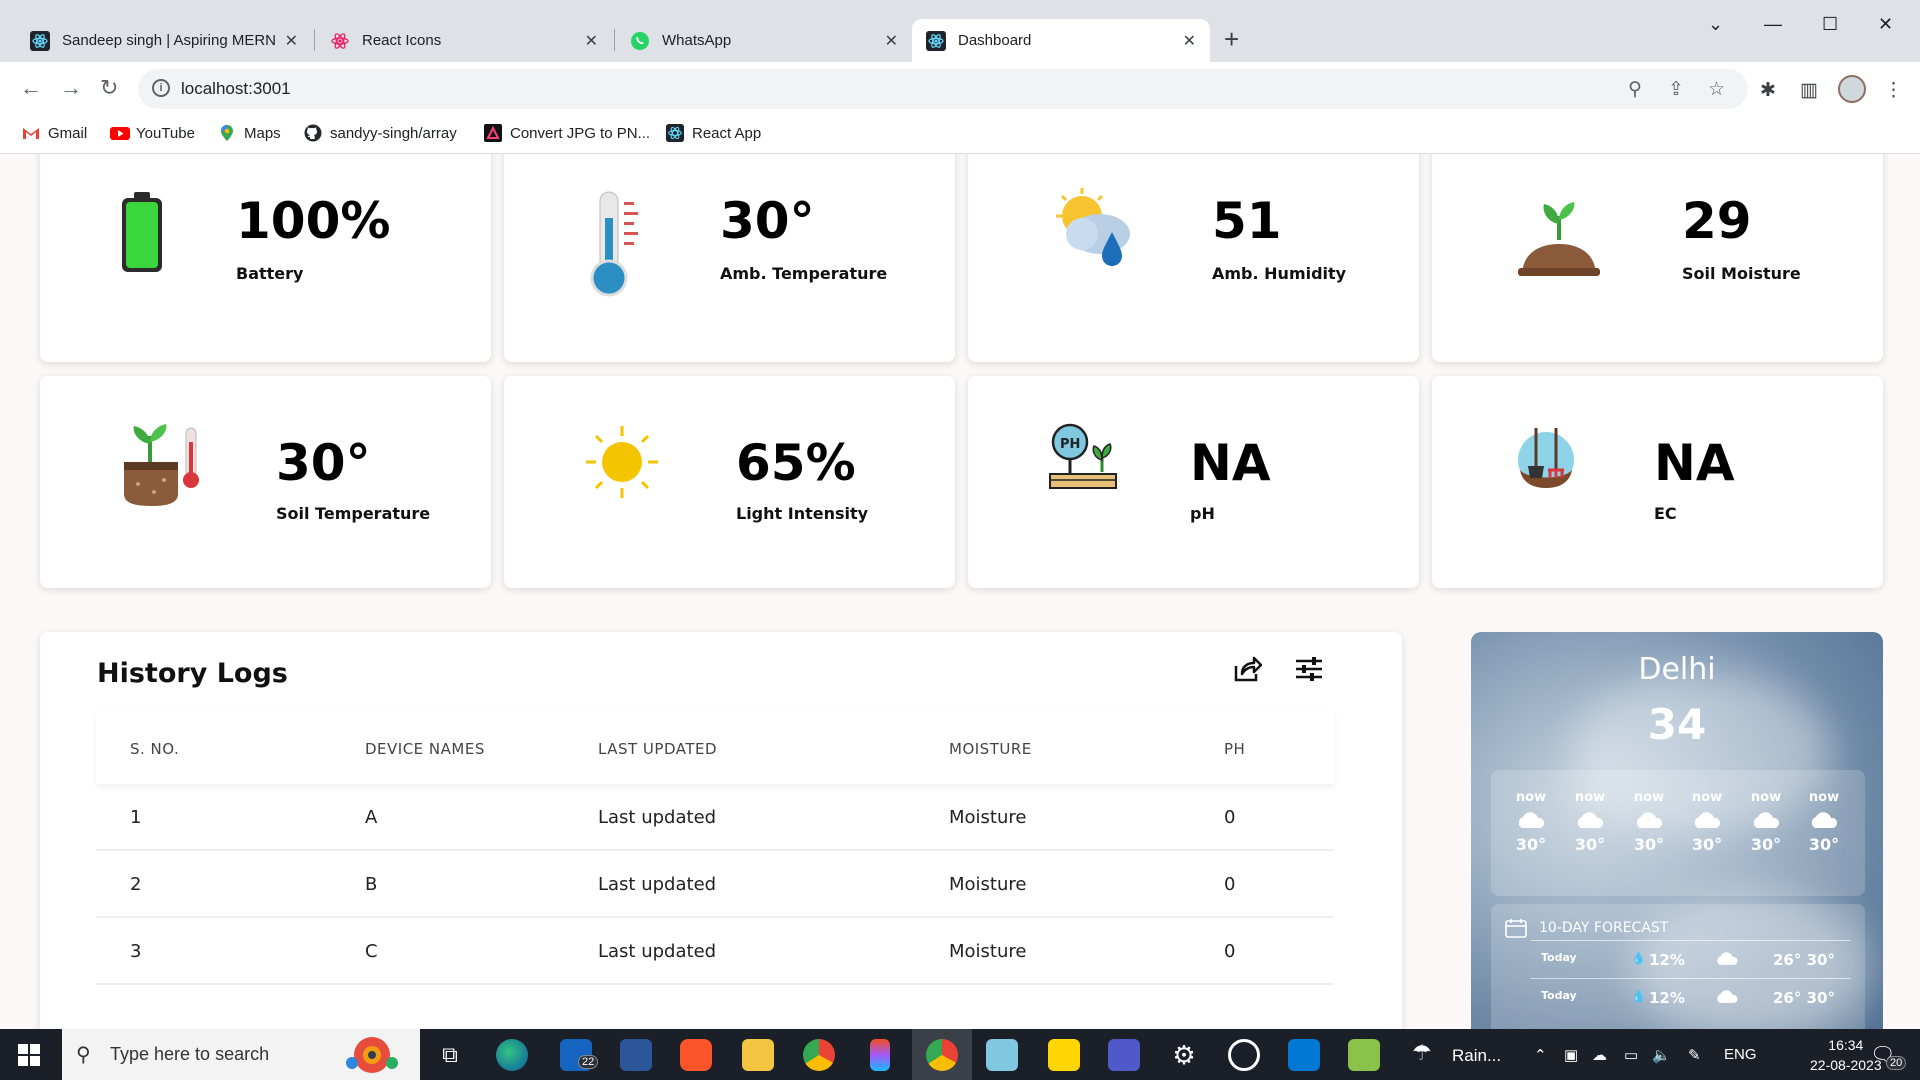 The height and width of the screenshot is (1080, 1920). Describe the element at coordinates (1716, 89) in the screenshot. I see `bookmark-star-icon: ☆` at that location.